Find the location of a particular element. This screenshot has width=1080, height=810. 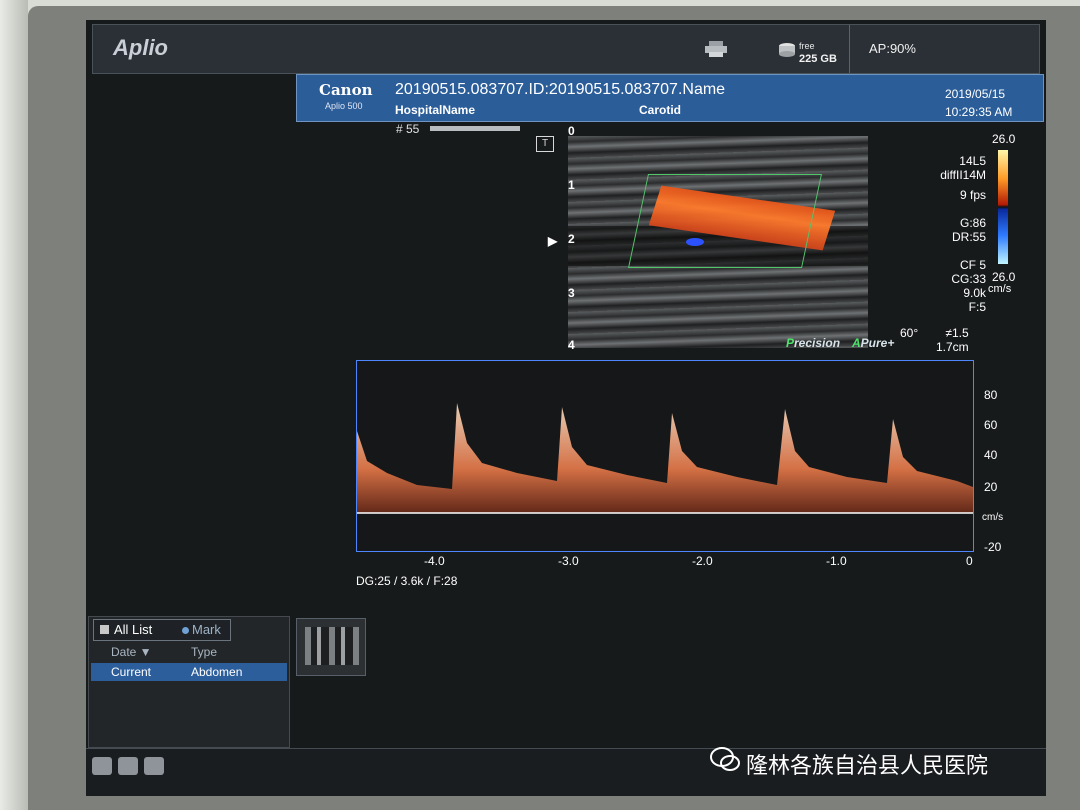

param: diffII14M is located at coordinates (963, 175).